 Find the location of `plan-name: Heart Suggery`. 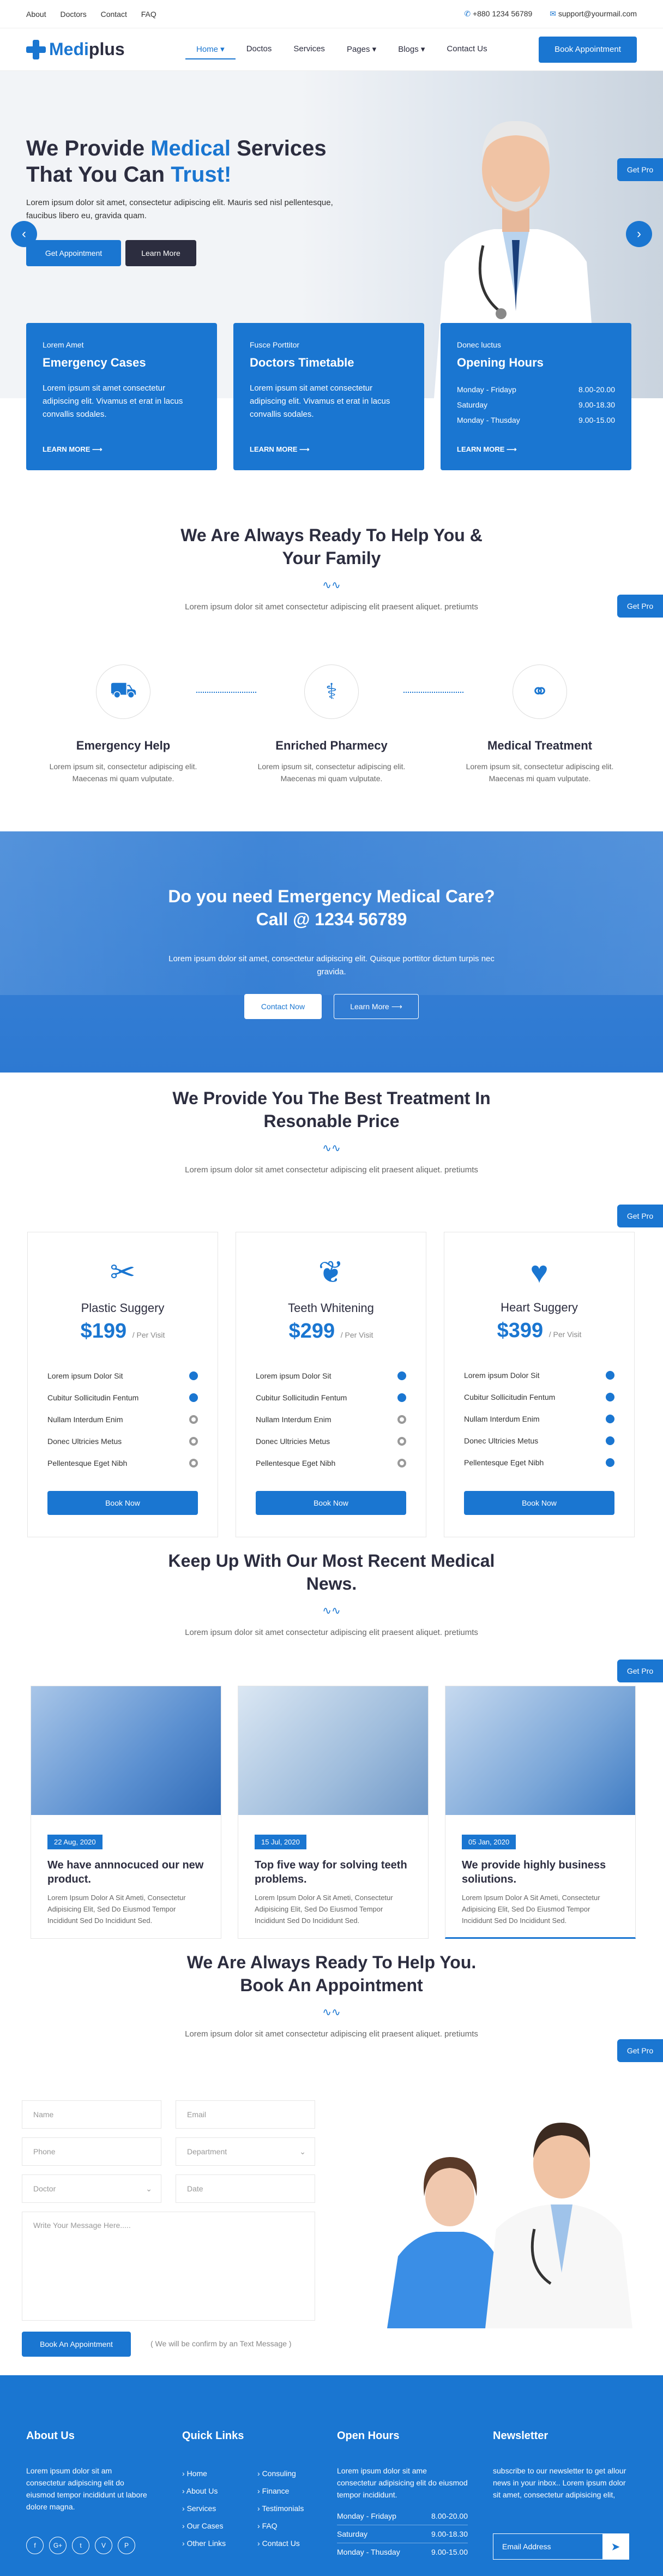

plan-name: Heart Suggery is located at coordinates (539, 1308).